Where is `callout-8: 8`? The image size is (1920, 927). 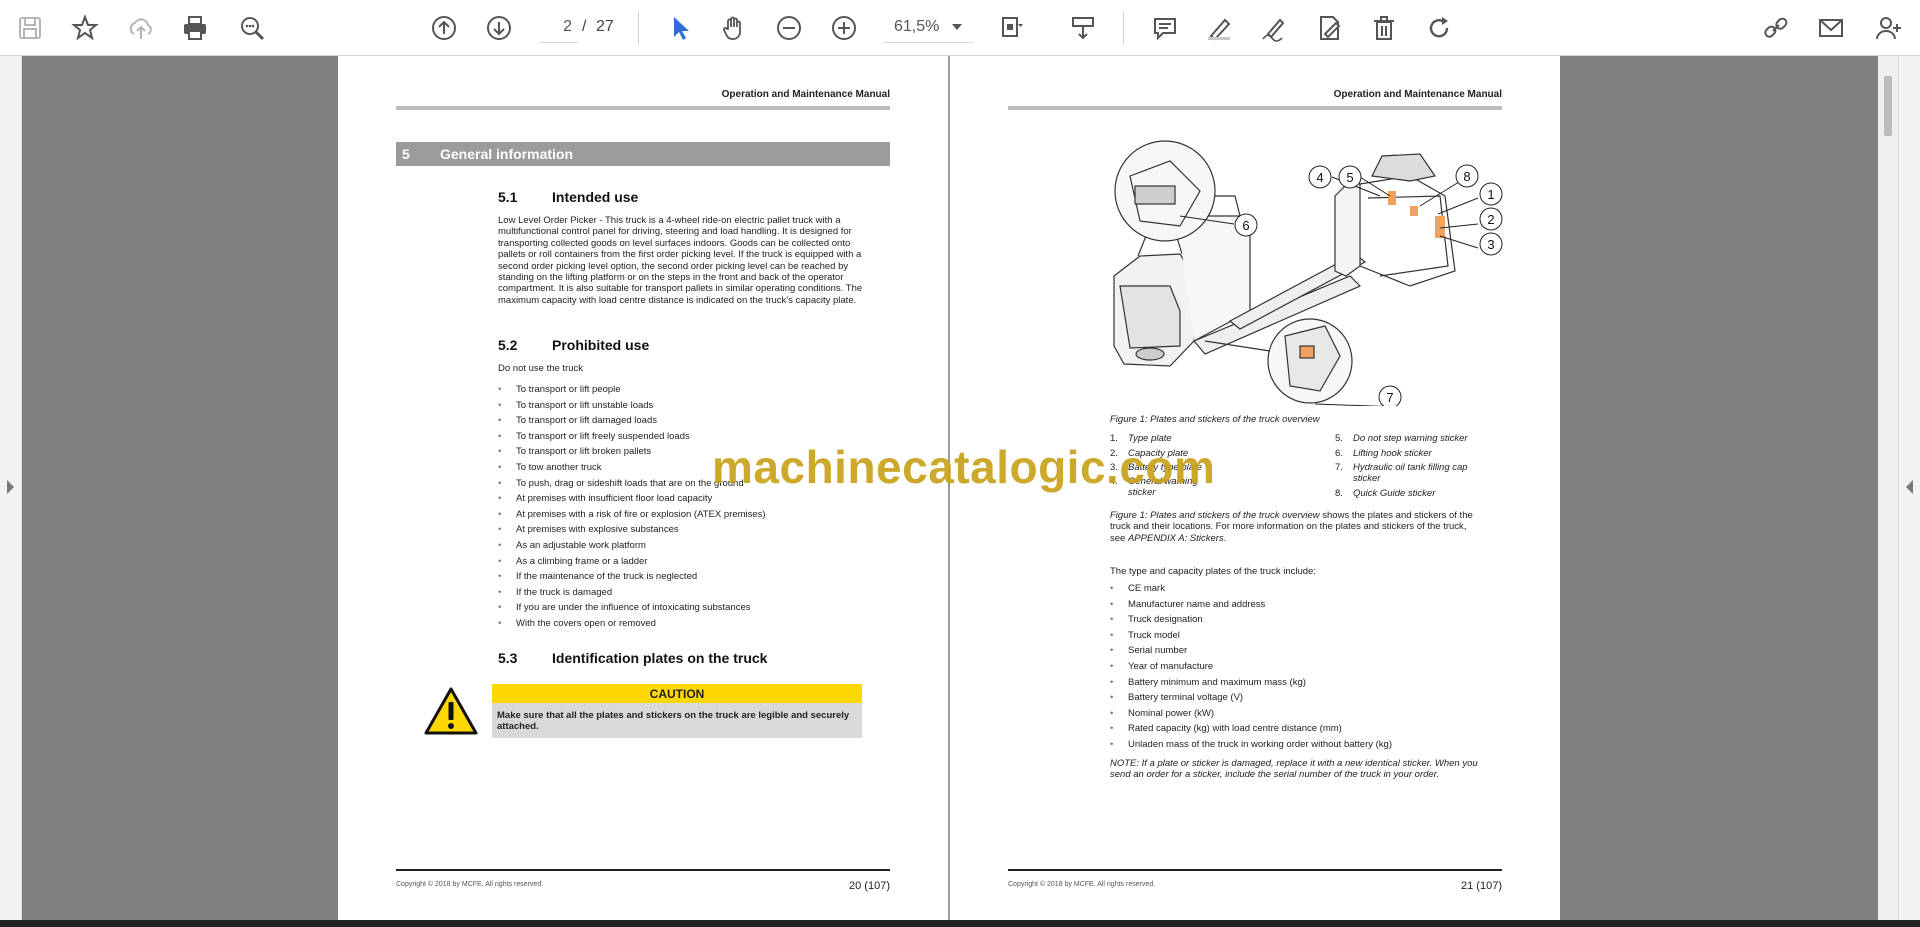 callout-8: 8 is located at coordinates (1466, 176).